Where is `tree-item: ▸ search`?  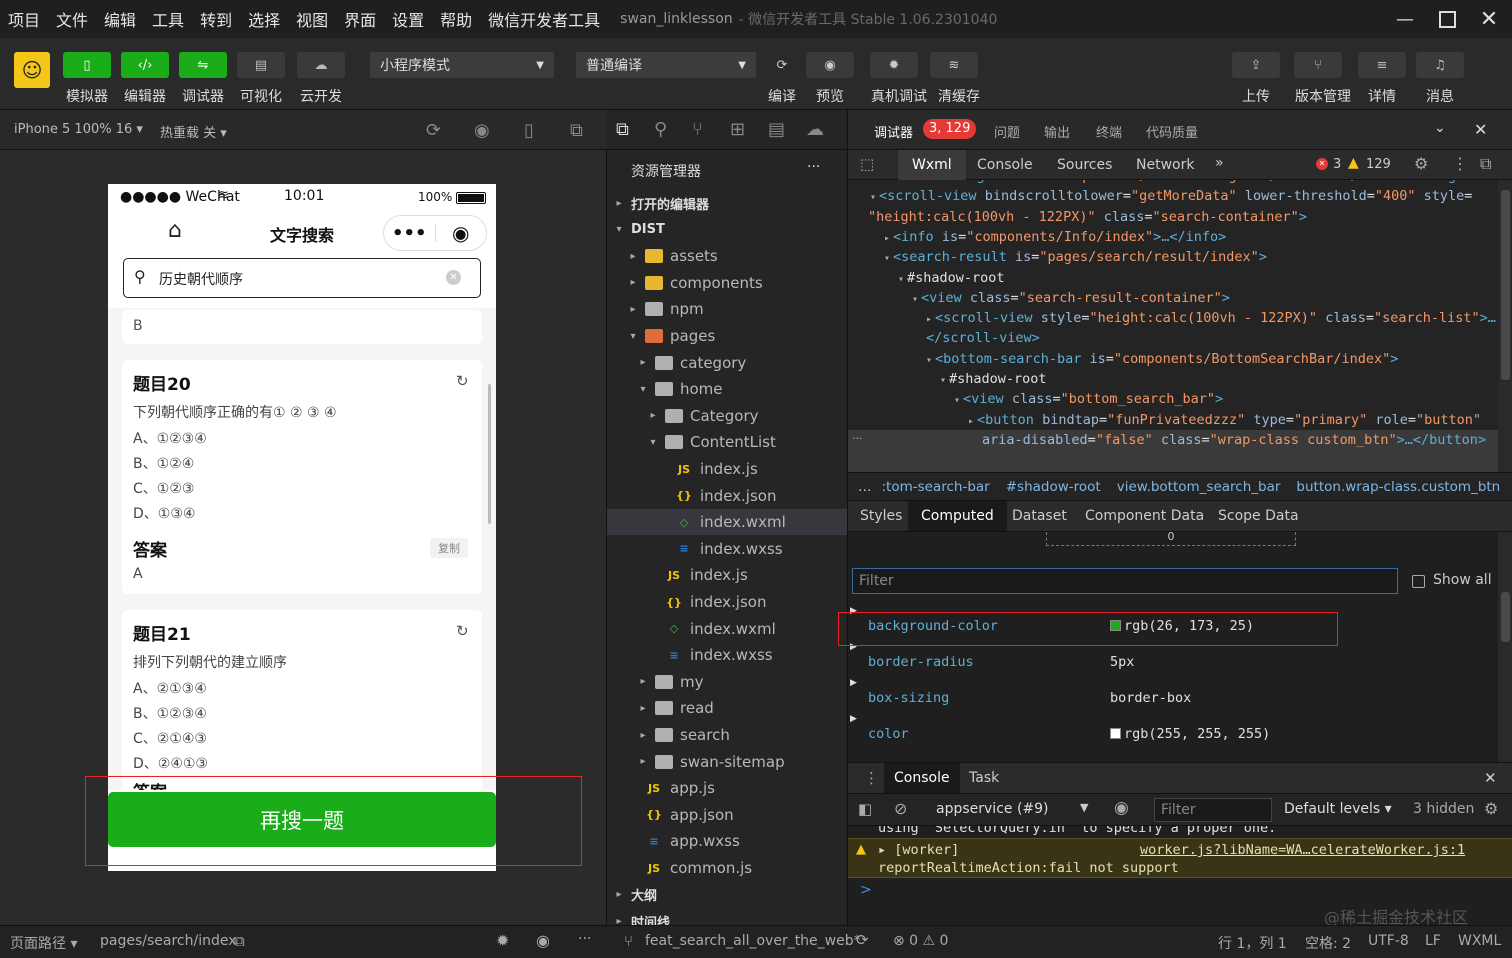
tree-item: ▸ search is located at coordinates (727, 735).